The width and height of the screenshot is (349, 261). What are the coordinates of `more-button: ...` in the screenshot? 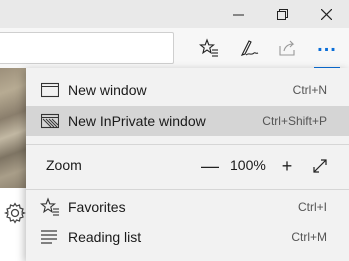 It's located at (327, 51).